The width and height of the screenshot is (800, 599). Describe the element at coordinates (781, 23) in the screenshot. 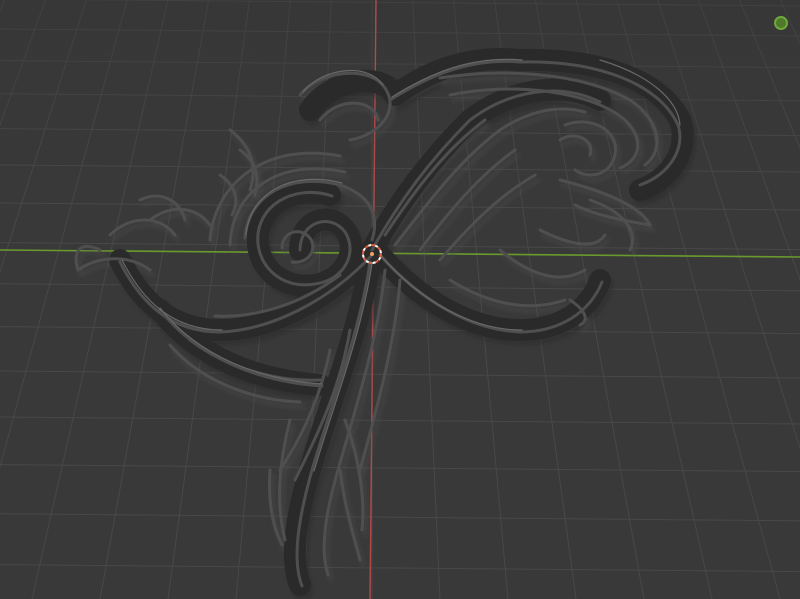

I see `navigation-gizmo-dot-icon` at that location.